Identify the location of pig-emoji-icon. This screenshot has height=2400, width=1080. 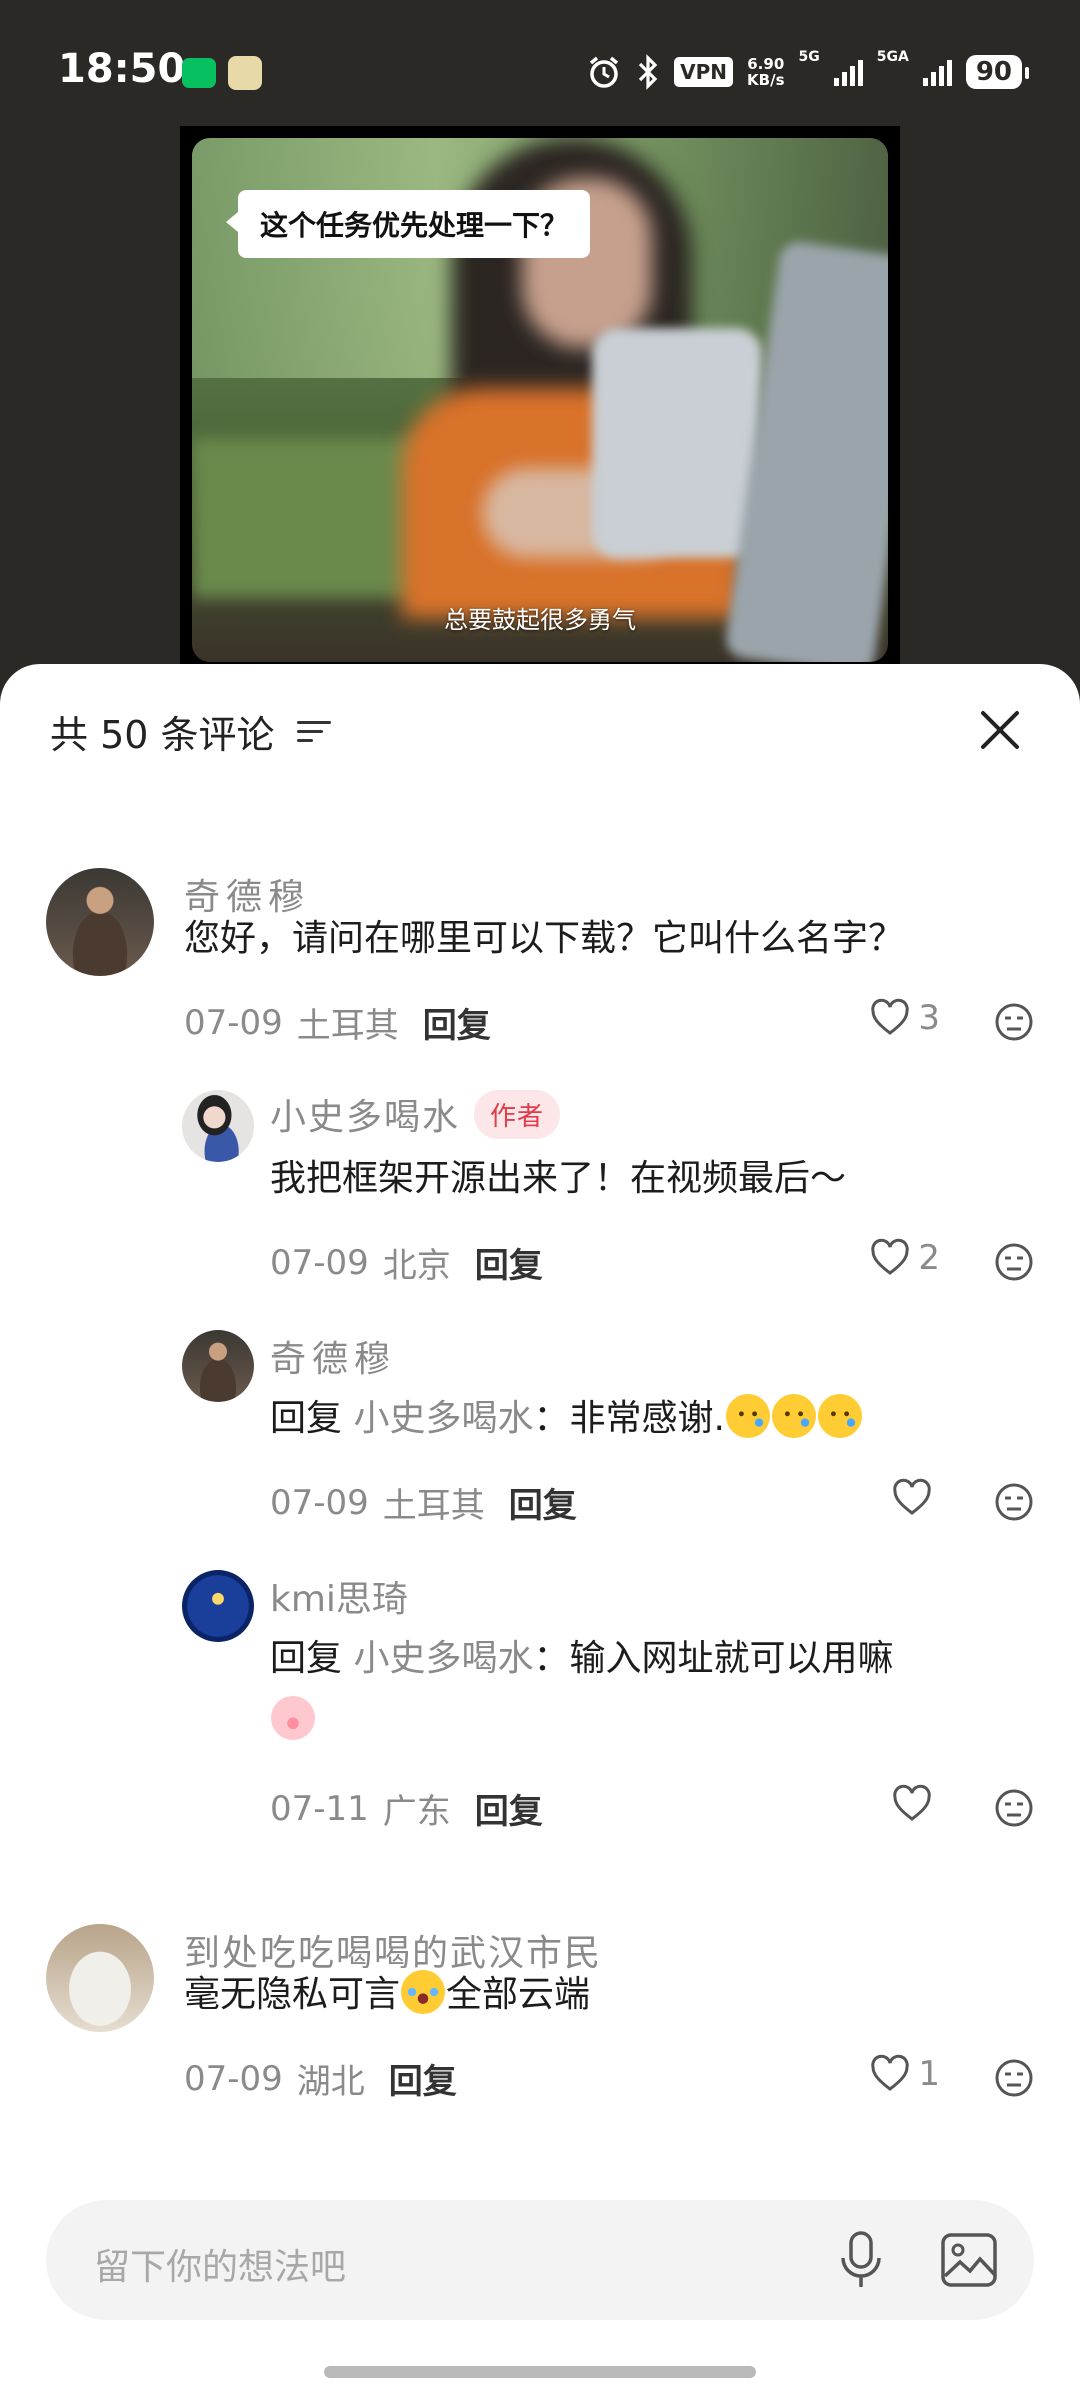
(293, 1718).